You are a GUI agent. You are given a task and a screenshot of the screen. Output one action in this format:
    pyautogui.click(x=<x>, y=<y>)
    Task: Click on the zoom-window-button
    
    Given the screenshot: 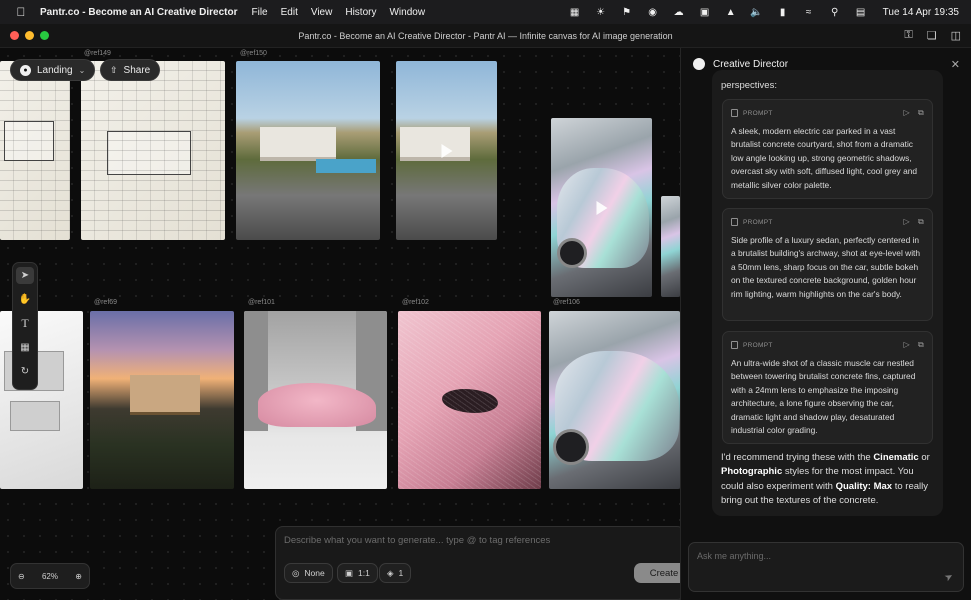 What is the action you would take?
    pyautogui.click(x=44, y=35)
    